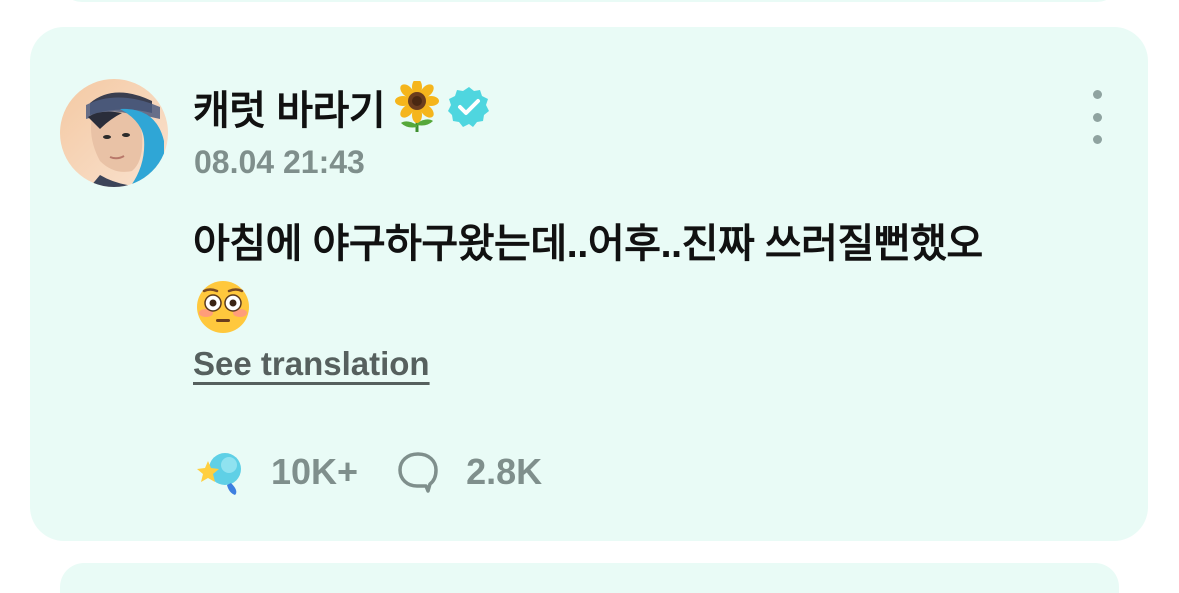 The width and height of the screenshot is (1179, 593). What do you see at coordinates (289, 107) in the screenshot?
I see `author-name: 캐럿 바라기` at bounding box center [289, 107].